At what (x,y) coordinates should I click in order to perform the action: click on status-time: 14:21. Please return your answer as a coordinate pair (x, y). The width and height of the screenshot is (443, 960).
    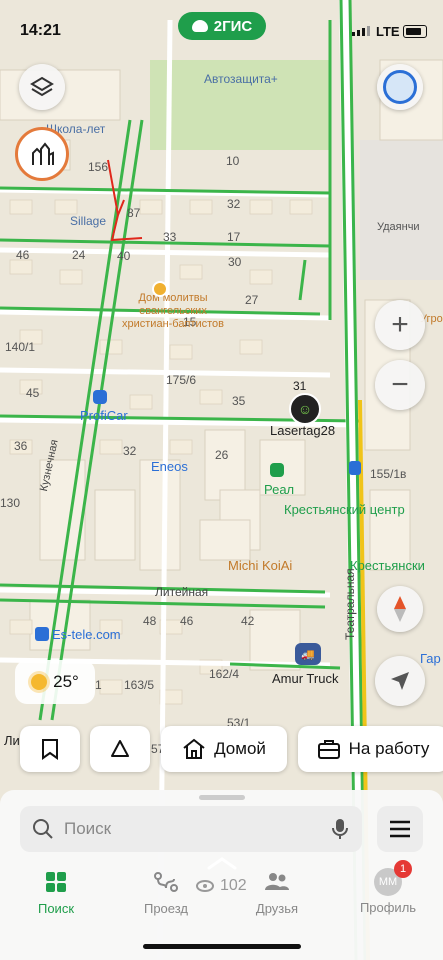
    Looking at the image, I should click on (40, 30).